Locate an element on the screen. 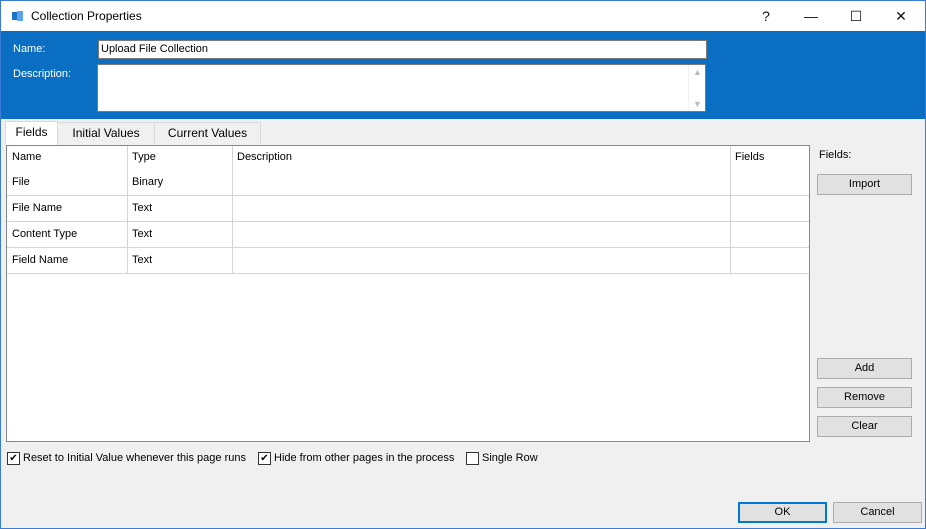  table-row: File Binary is located at coordinates (408, 183).